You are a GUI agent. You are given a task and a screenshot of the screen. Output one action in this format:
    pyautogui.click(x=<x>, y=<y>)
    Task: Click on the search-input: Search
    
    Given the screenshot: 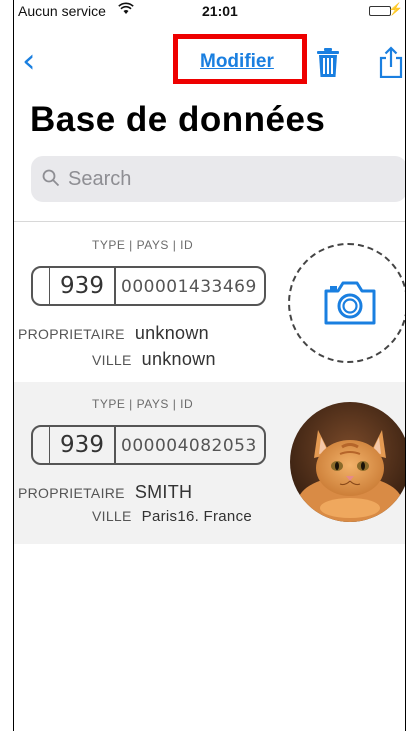 What is the action you would take?
    pyautogui.click(x=218, y=179)
    